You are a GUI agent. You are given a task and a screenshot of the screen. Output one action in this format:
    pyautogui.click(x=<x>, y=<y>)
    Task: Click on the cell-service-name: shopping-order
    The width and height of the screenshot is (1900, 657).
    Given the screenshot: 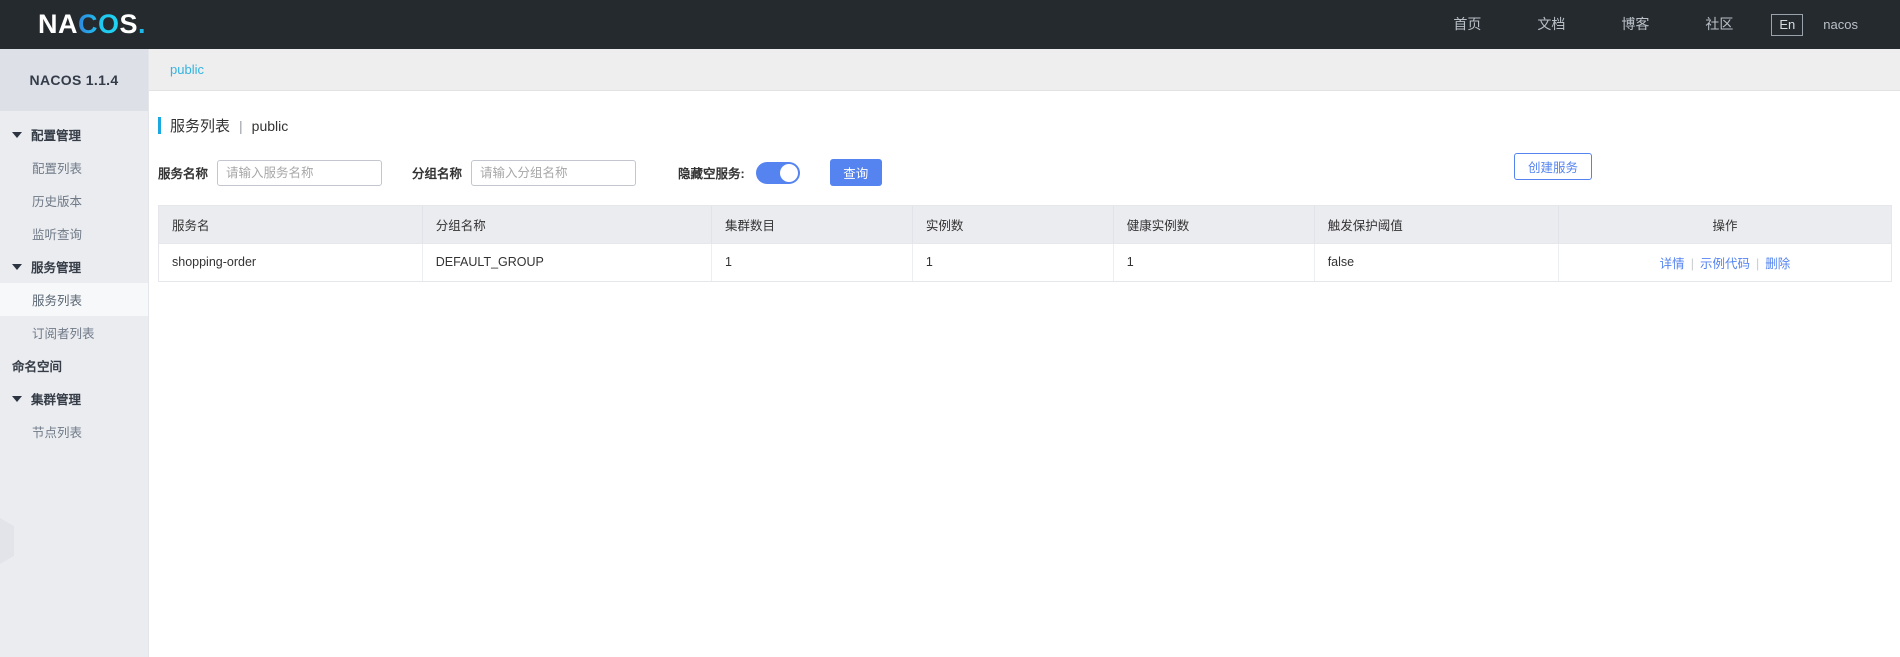 What is the action you would take?
    pyautogui.click(x=291, y=262)
    